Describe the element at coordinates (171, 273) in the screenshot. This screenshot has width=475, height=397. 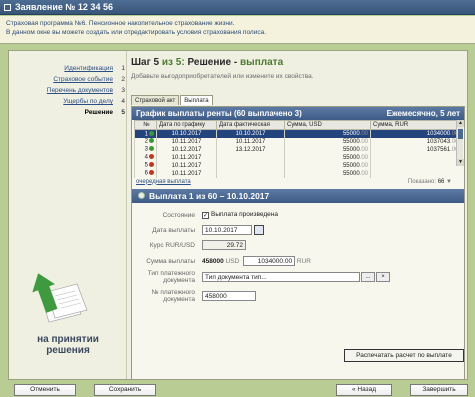
I see `doc-type-label-1: Тип платежного` at that location.